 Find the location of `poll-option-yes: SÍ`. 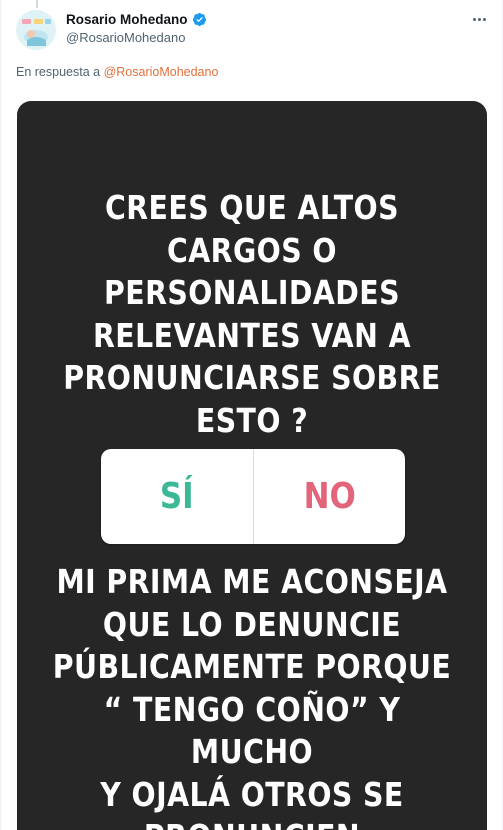

poll-option-yes: SÍ is located at coordinates (176, 496).